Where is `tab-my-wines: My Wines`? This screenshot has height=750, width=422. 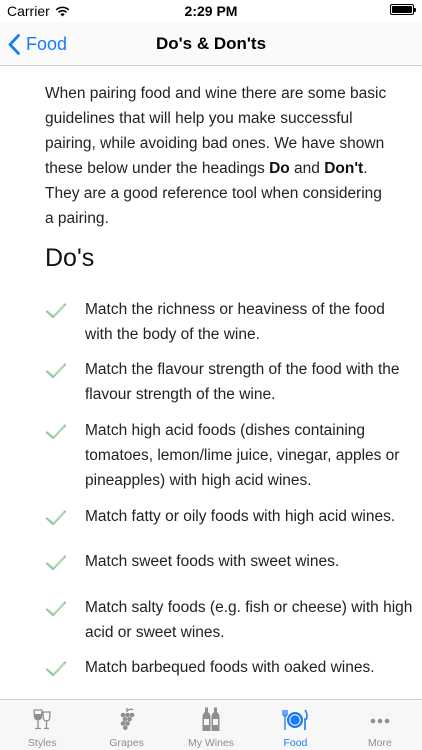
tab-my-wines: My Wines is located at coordinates (211, 725).